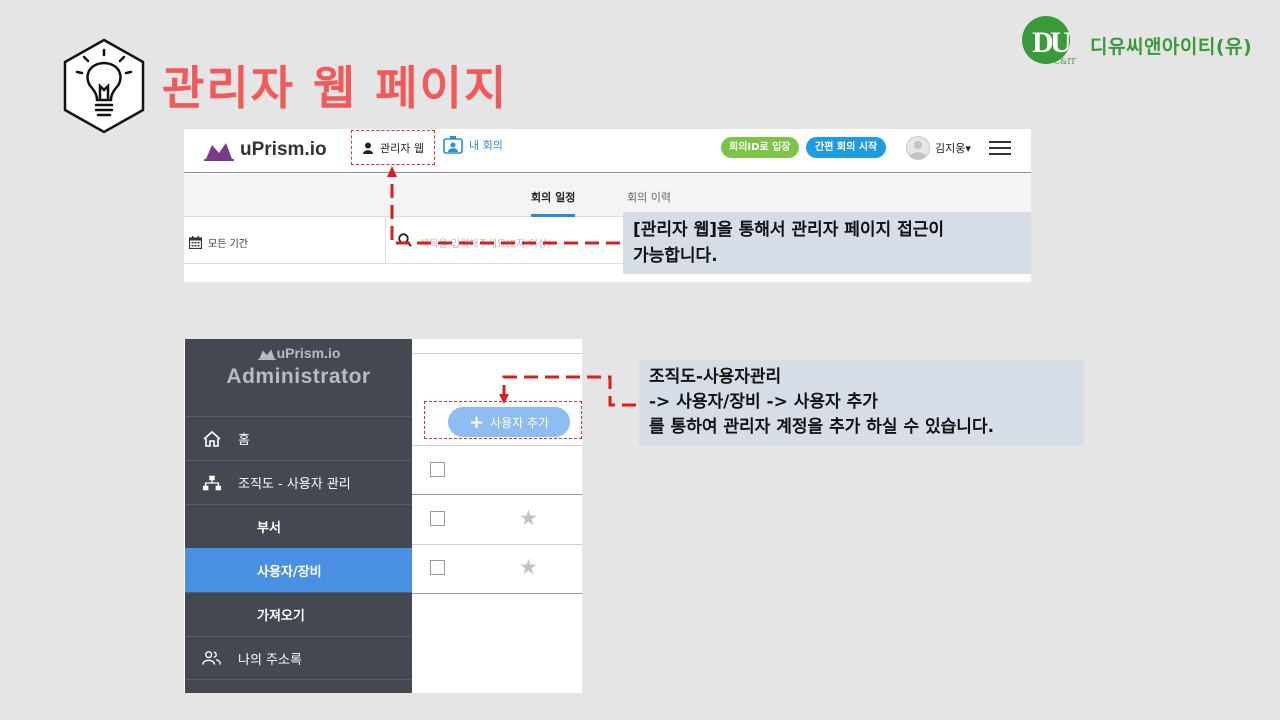  I want to click on join-by-id-button: 회의ID로 입장, so click(760, 147).